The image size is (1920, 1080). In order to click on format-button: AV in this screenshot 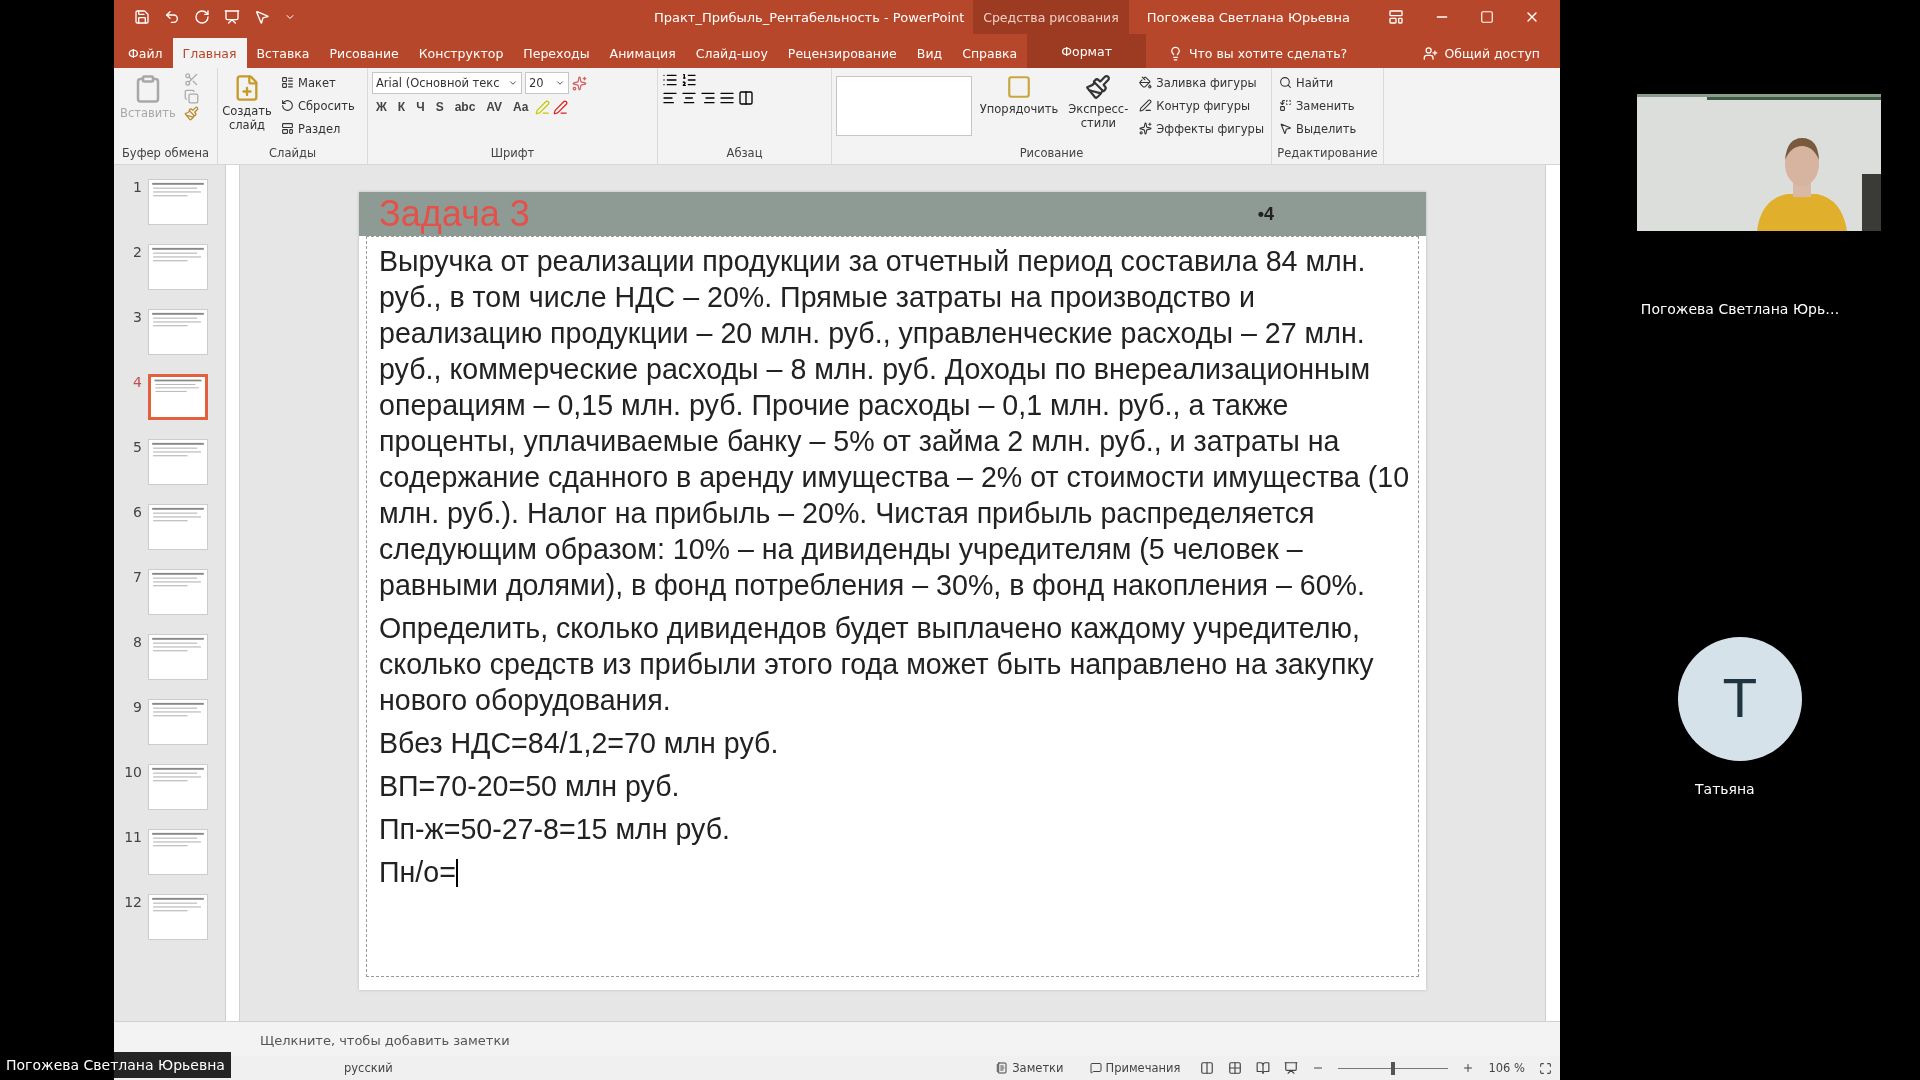, I will do `click(494, 107)`.